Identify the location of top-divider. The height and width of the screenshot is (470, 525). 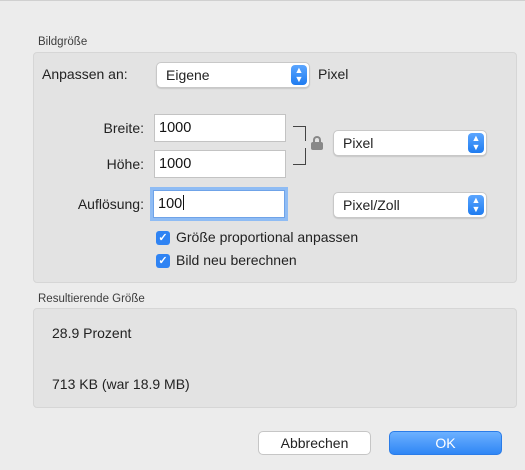
(262, 0).